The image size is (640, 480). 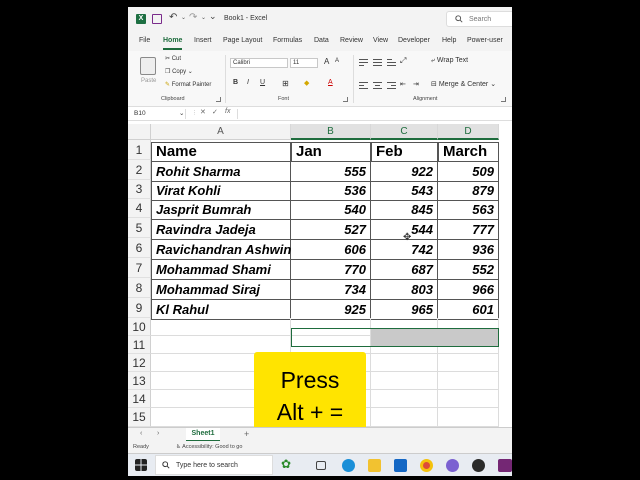 What do you see at coordinates (404, 310) in the screenshot?
I see `value-cell: 965` at bounding box center [404, 310].